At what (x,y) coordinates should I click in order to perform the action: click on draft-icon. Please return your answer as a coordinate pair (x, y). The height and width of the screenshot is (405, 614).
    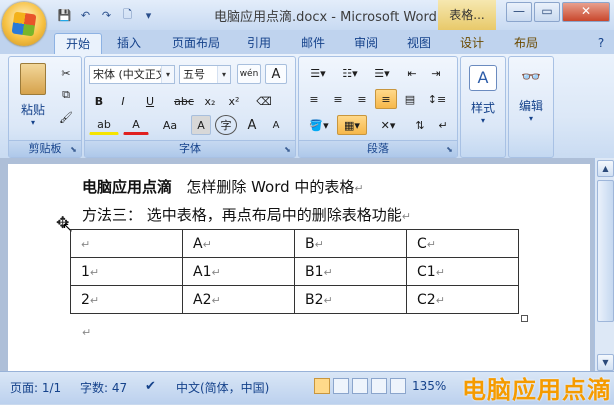
    Looking at the image, I should click on (398, 386).